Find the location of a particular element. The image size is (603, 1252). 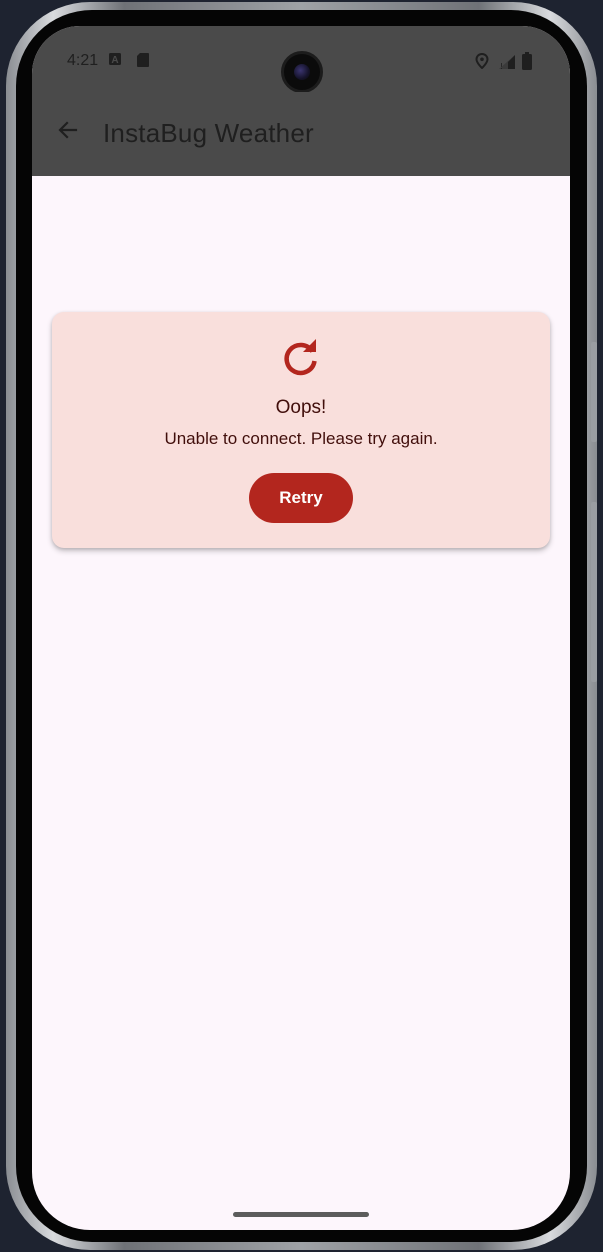

error-title: Oops! is located at coordinates (301, 407).